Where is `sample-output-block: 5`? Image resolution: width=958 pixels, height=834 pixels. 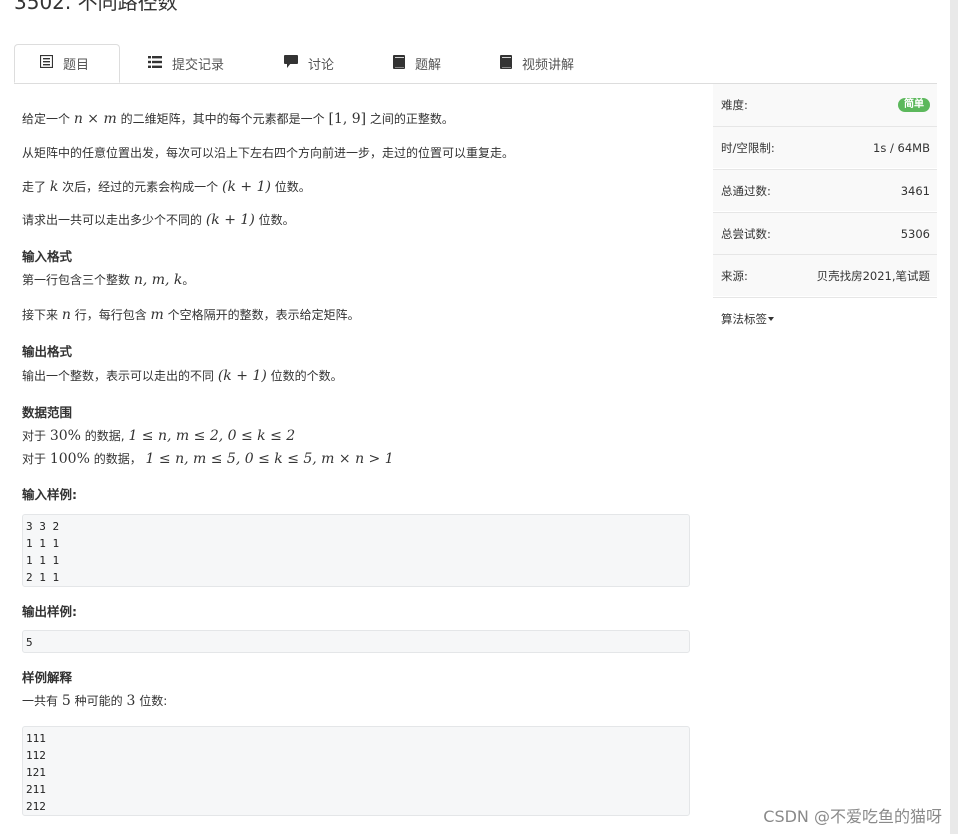
sample-output-block: 5 is located at coordinates (356, 641).